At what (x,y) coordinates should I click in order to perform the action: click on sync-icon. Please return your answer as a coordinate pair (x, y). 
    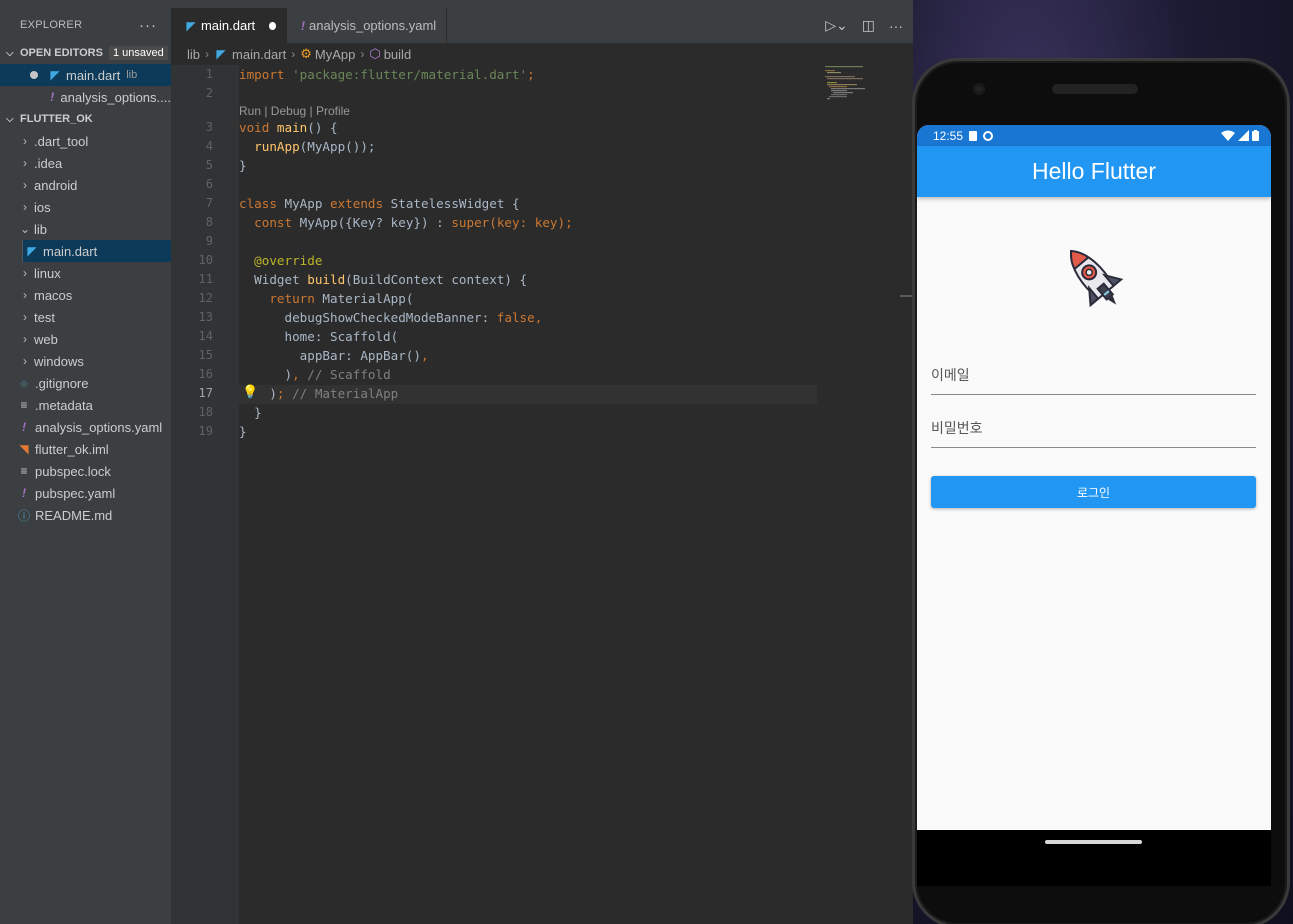
    Looking at the image, I should click on (988, 135).